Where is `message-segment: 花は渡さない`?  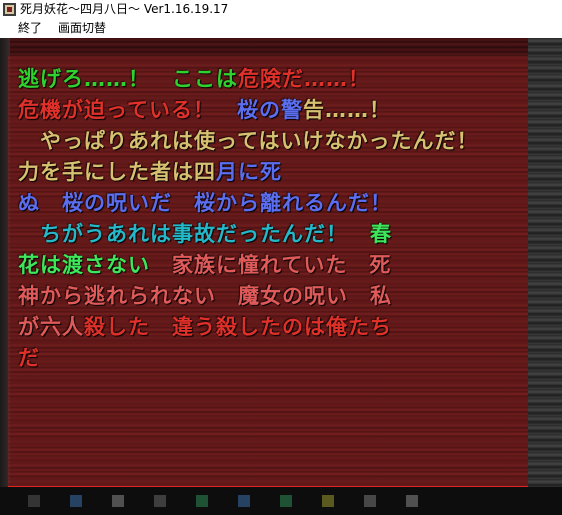
message-segment: 花は渡さない is located at coordinates (84, 265).